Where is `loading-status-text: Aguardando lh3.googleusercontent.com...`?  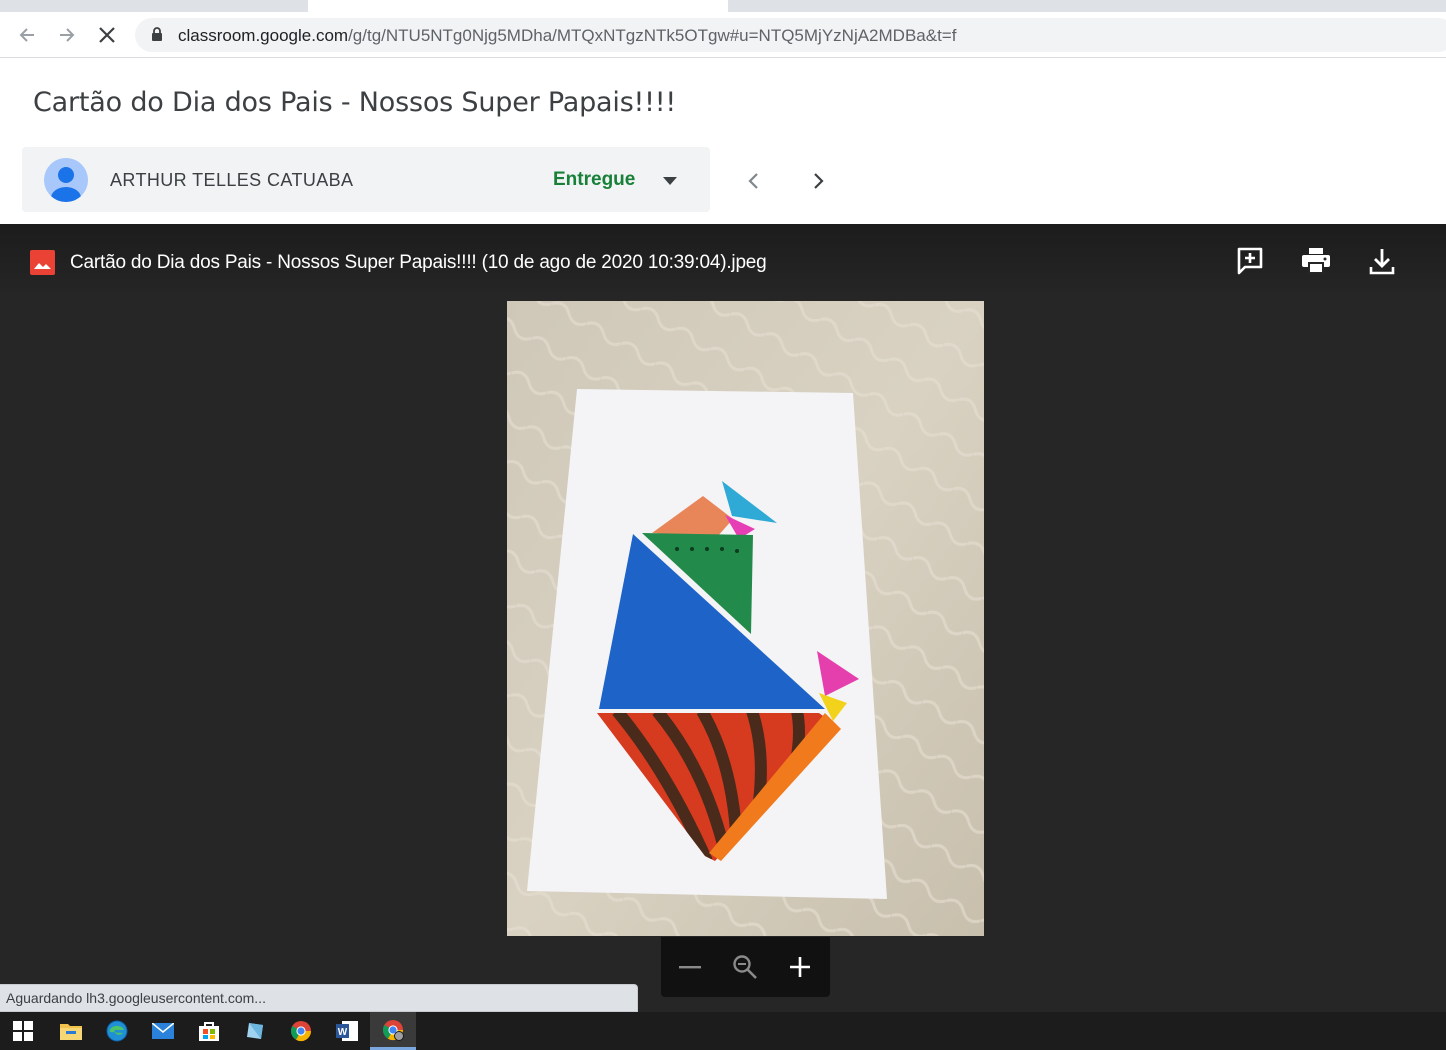 loading-status-text: Aguardando lh3.googleusercontent.com... is located at coordinates (136, 998).